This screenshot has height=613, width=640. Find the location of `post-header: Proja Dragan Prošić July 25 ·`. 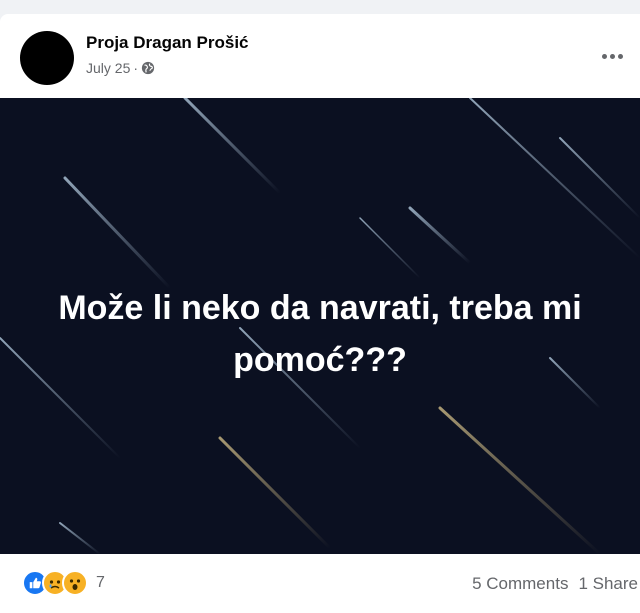

post-header: Proja Dragan Prošić July 25 · is located at coordinates (320, 56).